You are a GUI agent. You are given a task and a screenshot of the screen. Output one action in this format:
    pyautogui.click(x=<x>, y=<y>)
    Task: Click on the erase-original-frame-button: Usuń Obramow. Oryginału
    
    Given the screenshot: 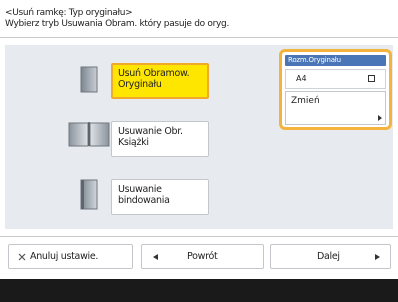 What is the action you would take?
    pyautogui.click(x=160, y=81)
    